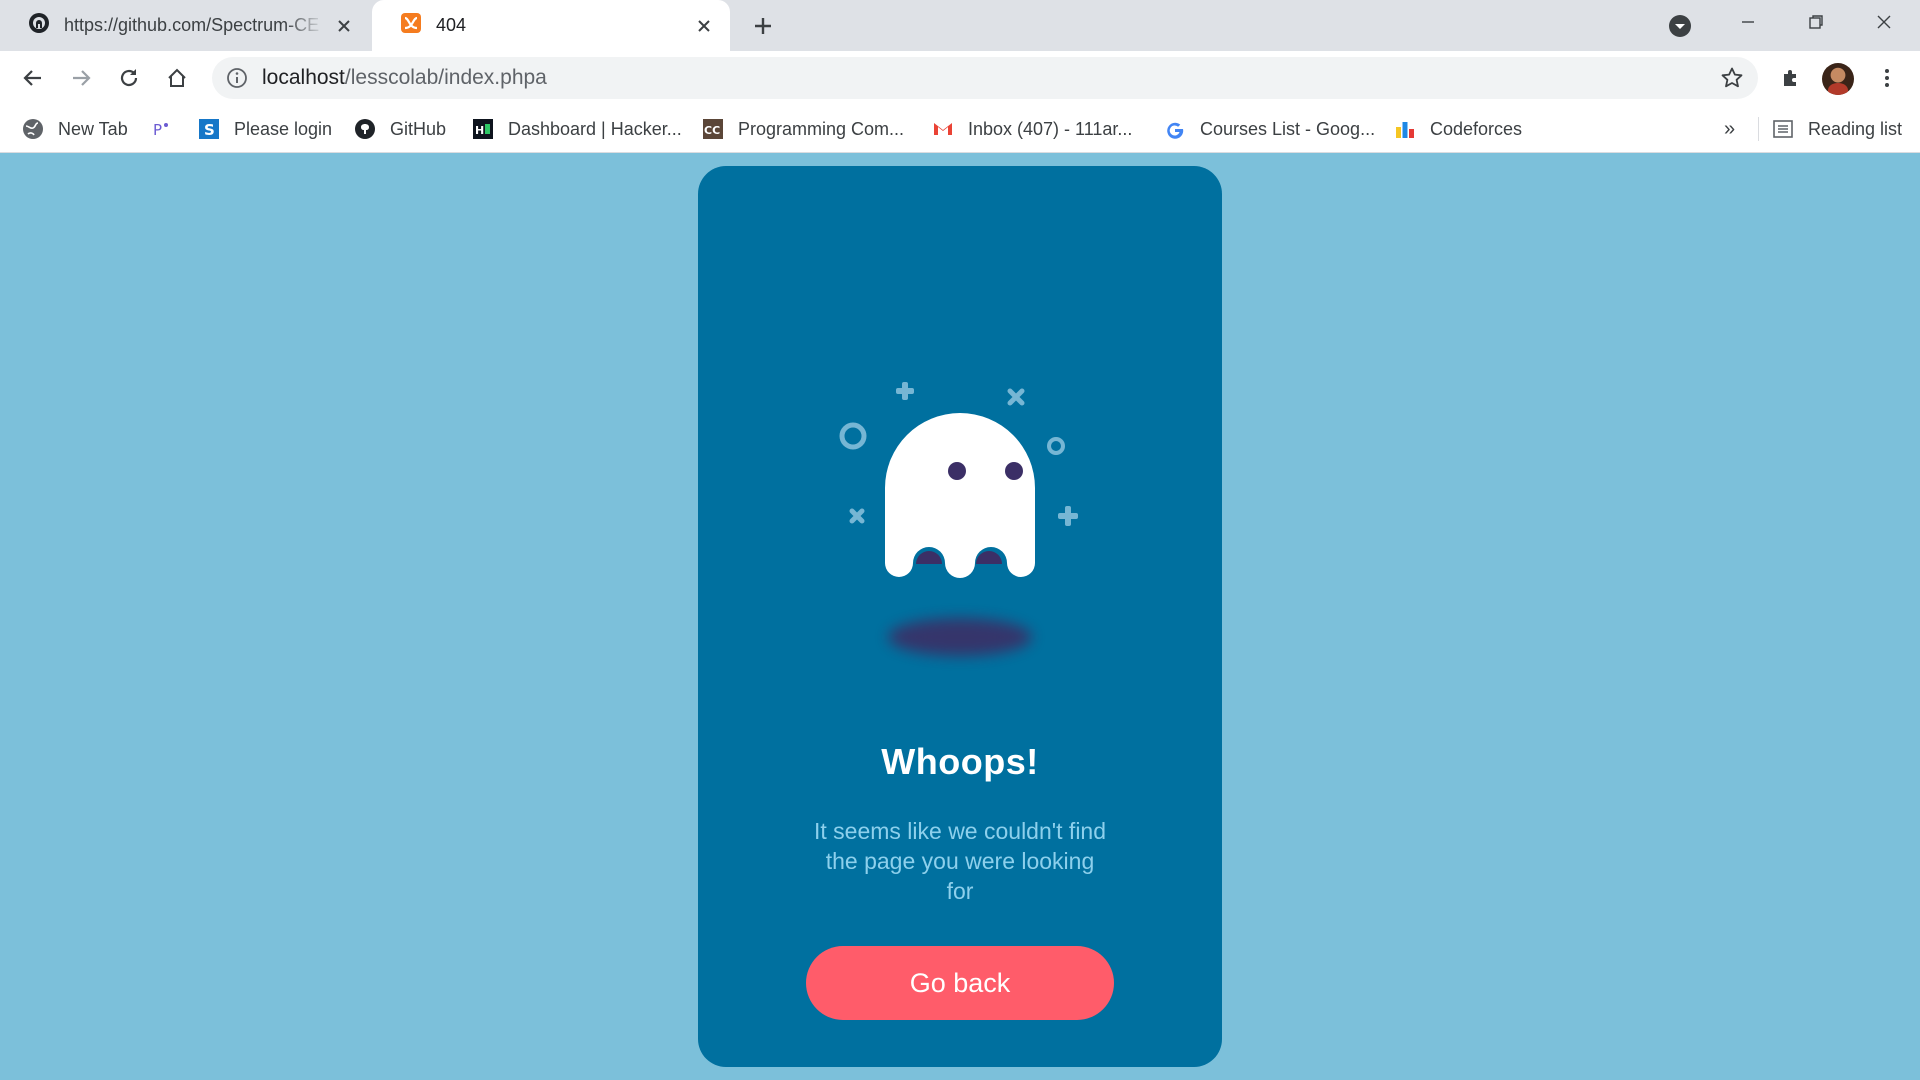  I want to click on tab-404: 404, so click(551, 25).